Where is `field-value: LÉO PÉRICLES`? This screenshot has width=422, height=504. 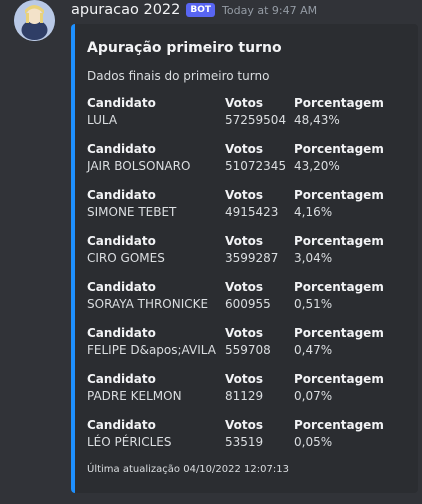 field-value: LÉO PÉRICLES is located at coordinates (129, 442).